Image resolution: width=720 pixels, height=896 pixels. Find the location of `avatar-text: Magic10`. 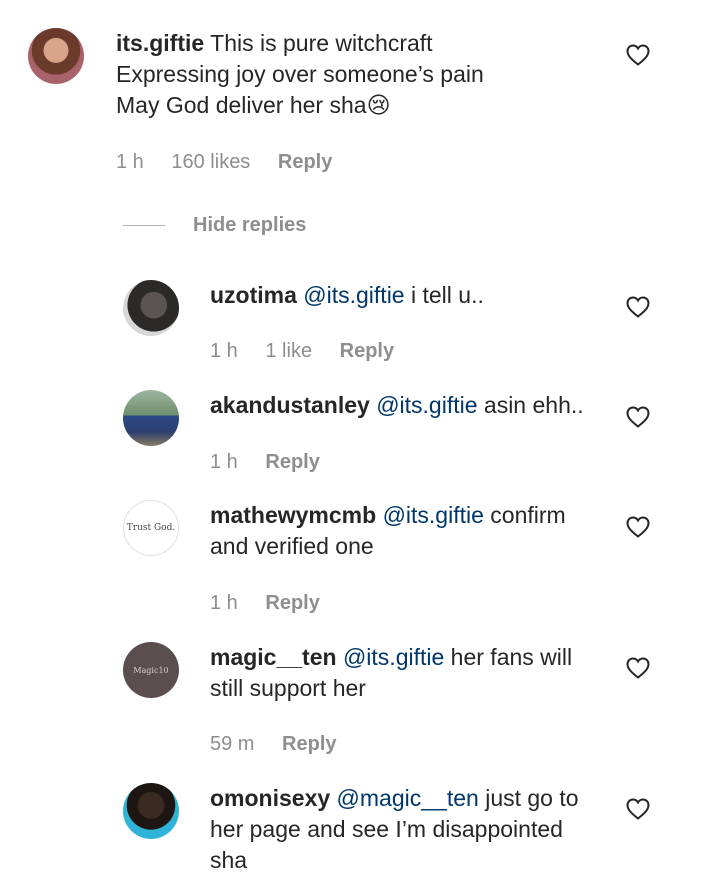

avatar-text: Magic10 is located at coordinates (151, 670).